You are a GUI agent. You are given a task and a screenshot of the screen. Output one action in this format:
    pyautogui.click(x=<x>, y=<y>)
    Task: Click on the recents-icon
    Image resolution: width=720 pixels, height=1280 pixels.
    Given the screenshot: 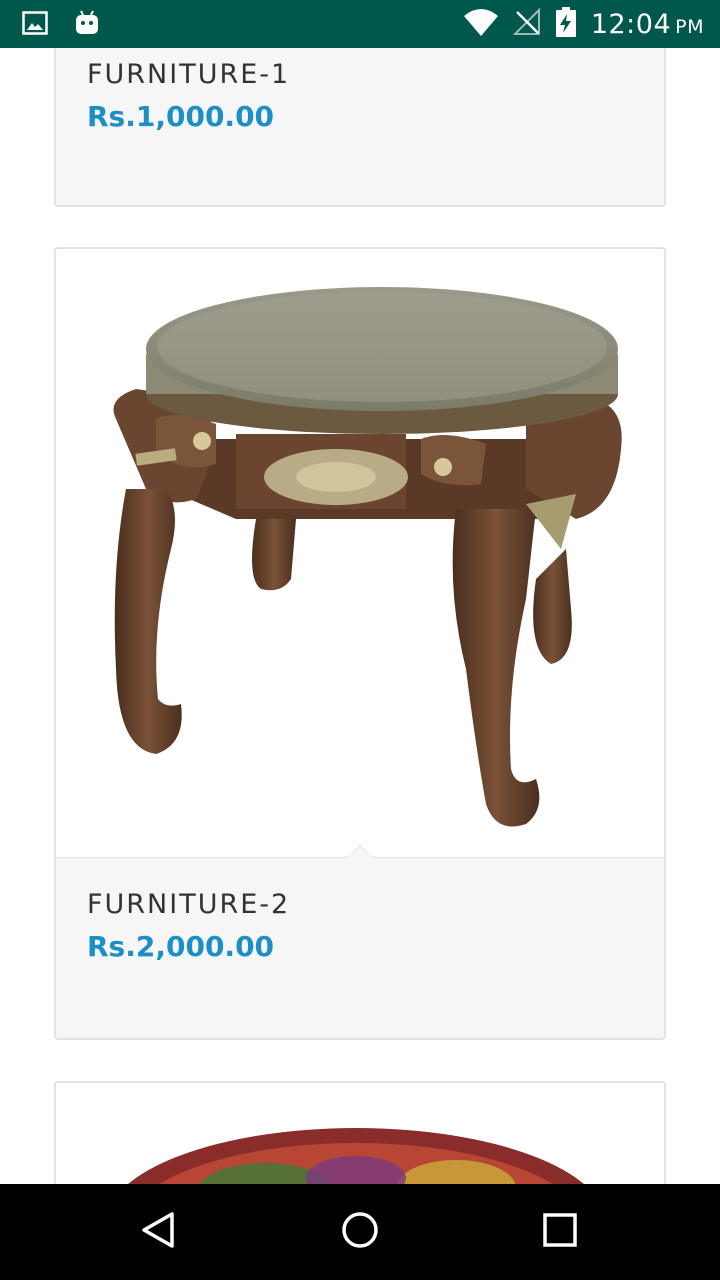 What is the action you would take?
    pyautogui.click(x=560, y=1232)
    